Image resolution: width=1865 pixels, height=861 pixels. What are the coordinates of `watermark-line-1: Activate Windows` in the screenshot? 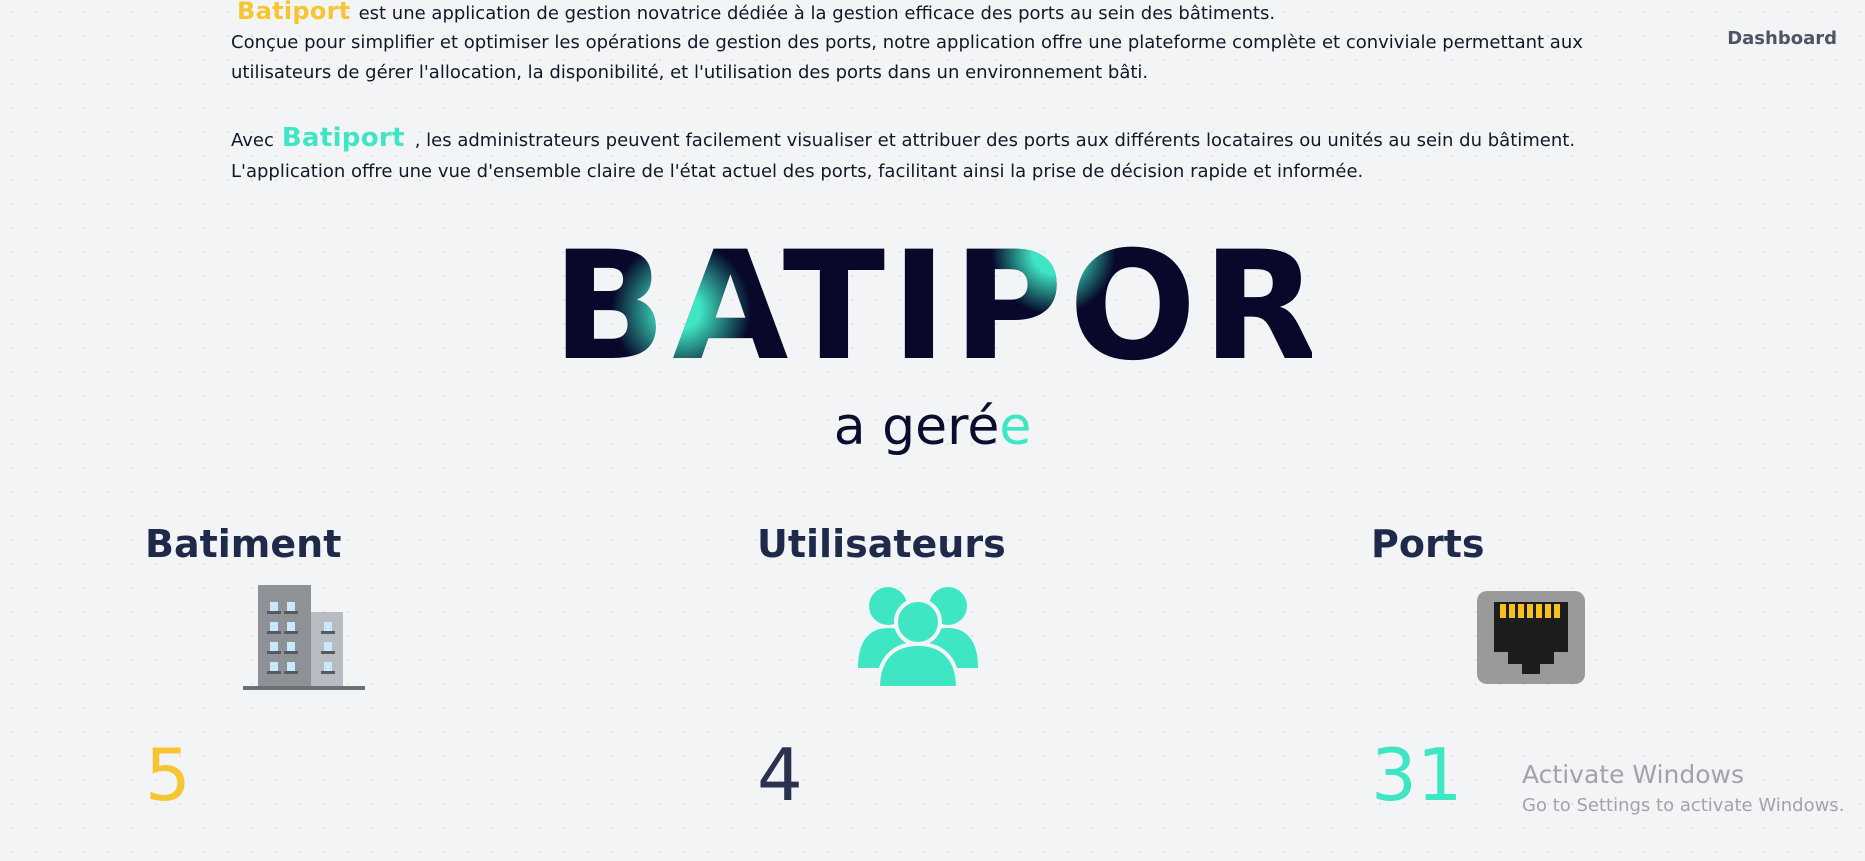 It's located at (1633, 774).